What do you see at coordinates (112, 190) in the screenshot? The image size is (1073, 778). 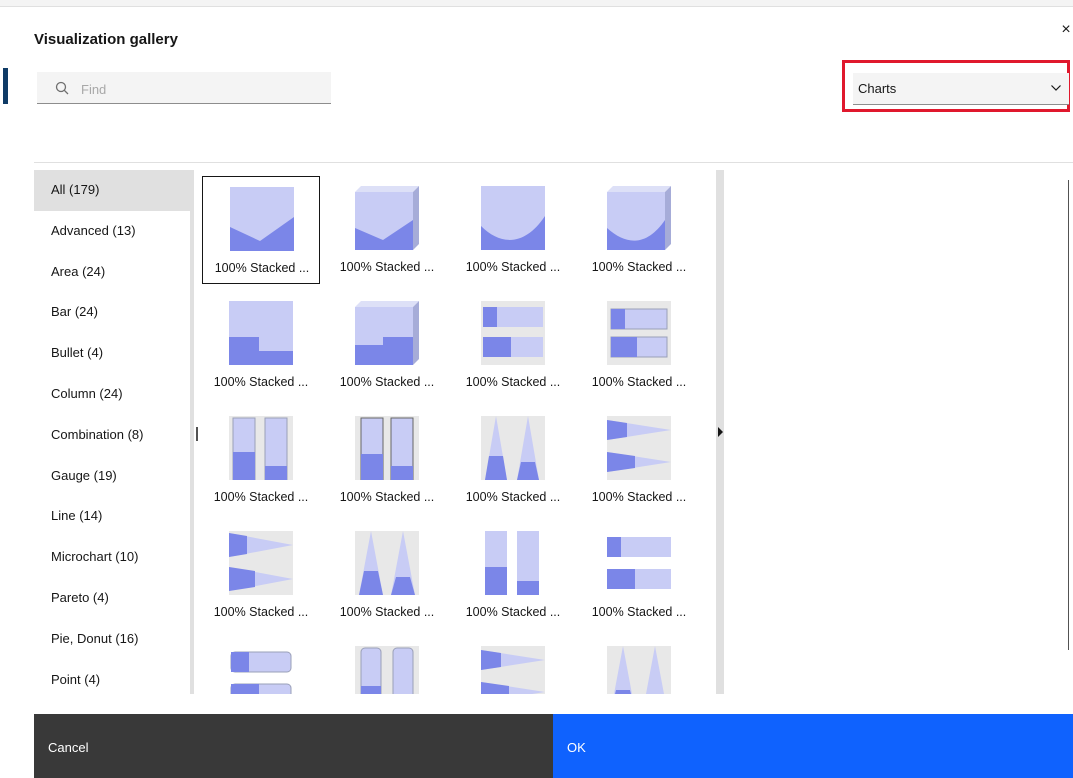 I see `category-item: All (179)` at bounding box center [112, 190].